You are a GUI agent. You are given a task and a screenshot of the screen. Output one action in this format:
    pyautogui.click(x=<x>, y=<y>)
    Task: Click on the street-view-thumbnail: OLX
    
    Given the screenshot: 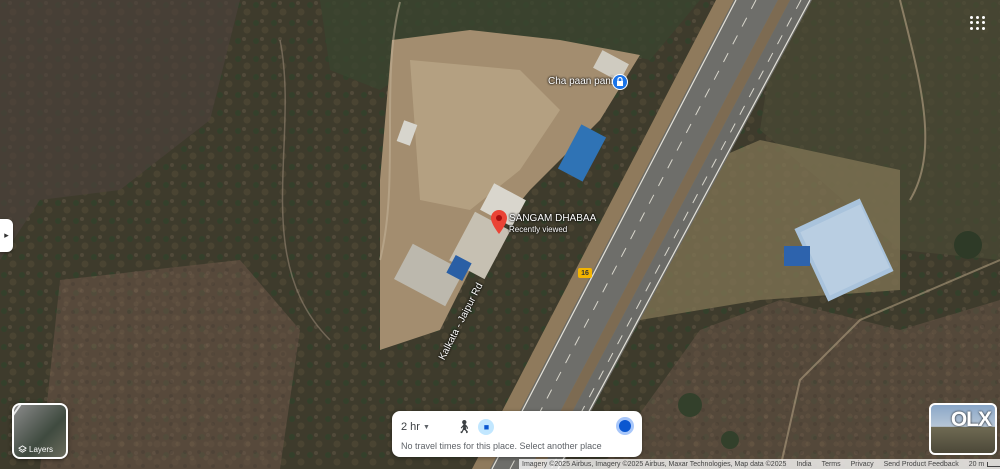 What is the action you would take?
    pyautogui.click(x=963, y=429)
    